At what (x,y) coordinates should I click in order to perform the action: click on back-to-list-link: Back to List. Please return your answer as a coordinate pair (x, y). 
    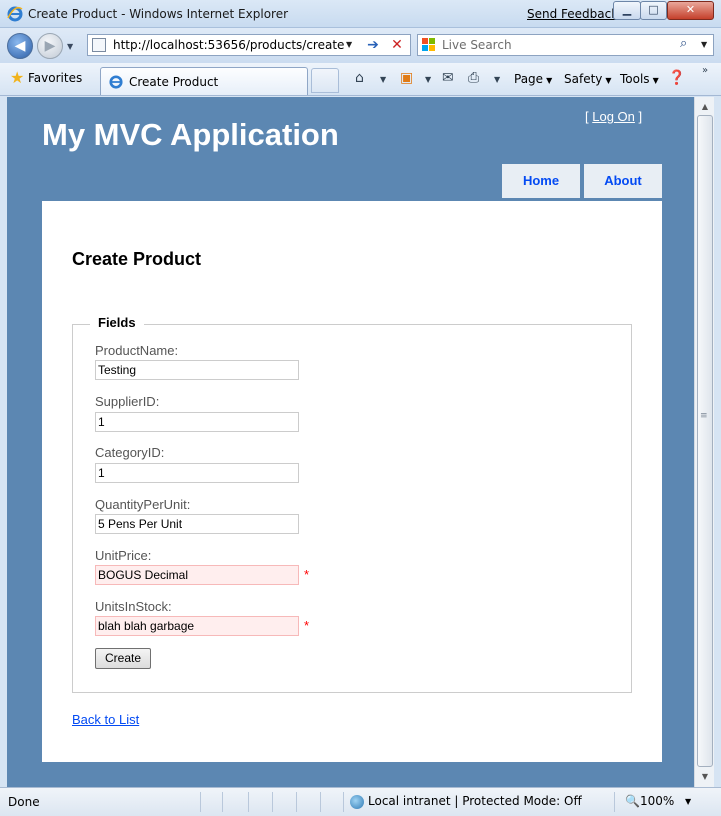
    Looking at the image, I should click on (105, 719).